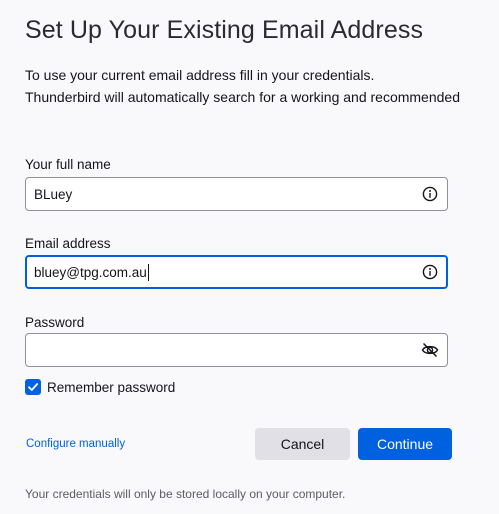 This screenshot has width=499, height=514. Describe the element at coordinates (405, 444) in the screenshot. I see `continue-button: Continue` at that location.